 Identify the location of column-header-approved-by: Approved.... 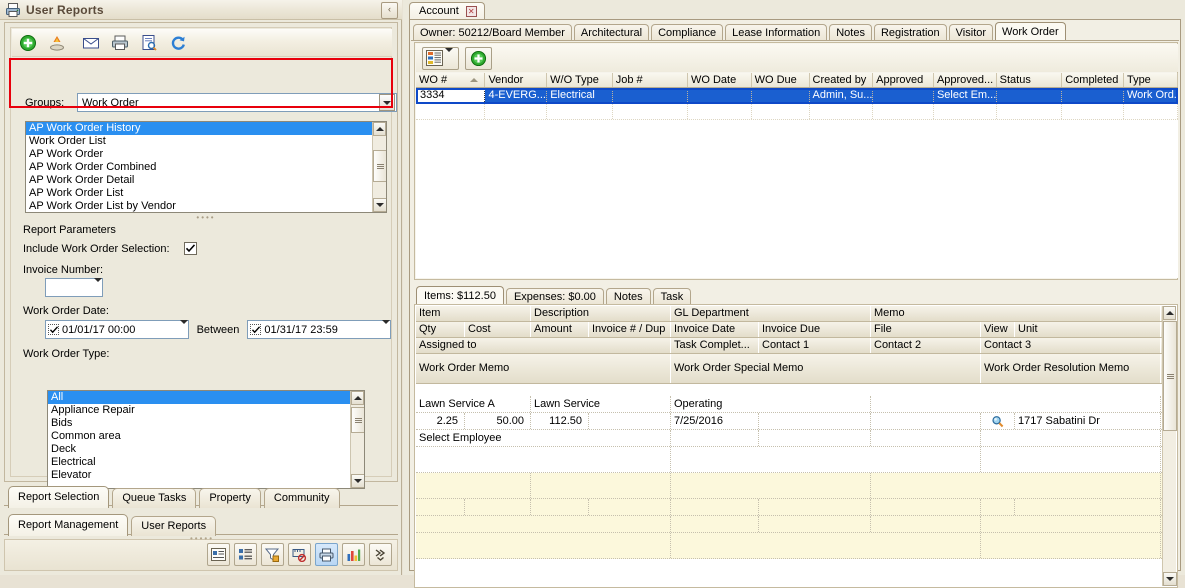
(965, 80).